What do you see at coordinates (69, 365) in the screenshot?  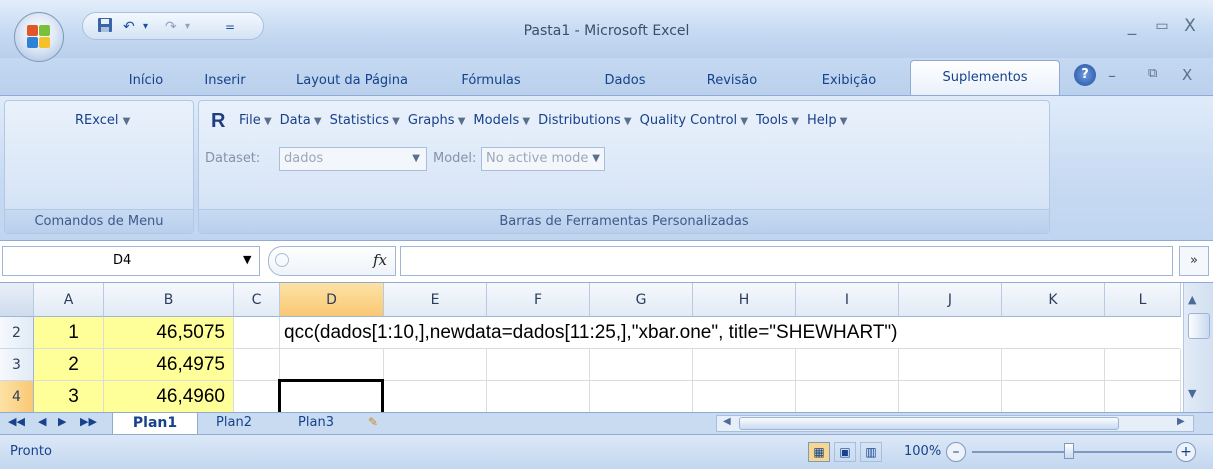 I see `cell-a3: 2` at bounding box center [69, 365].